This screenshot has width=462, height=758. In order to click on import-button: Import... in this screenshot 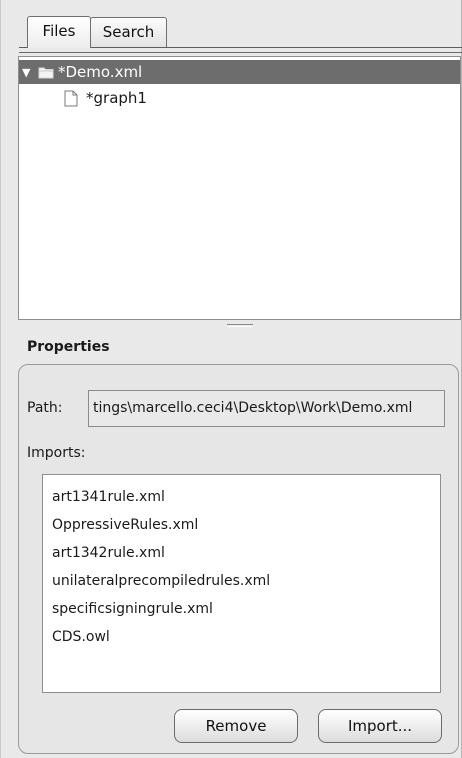, I will do `click(380, 726)`.